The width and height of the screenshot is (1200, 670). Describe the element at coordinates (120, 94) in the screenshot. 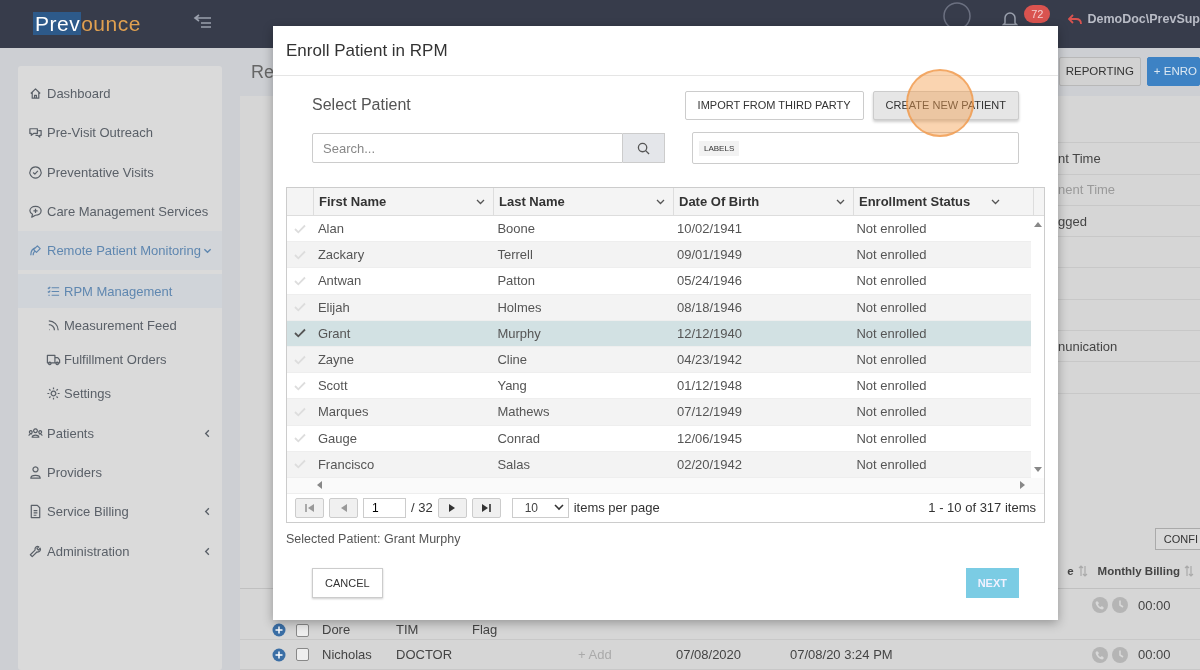

I see `sidebar-item: Dashboard` at that location.